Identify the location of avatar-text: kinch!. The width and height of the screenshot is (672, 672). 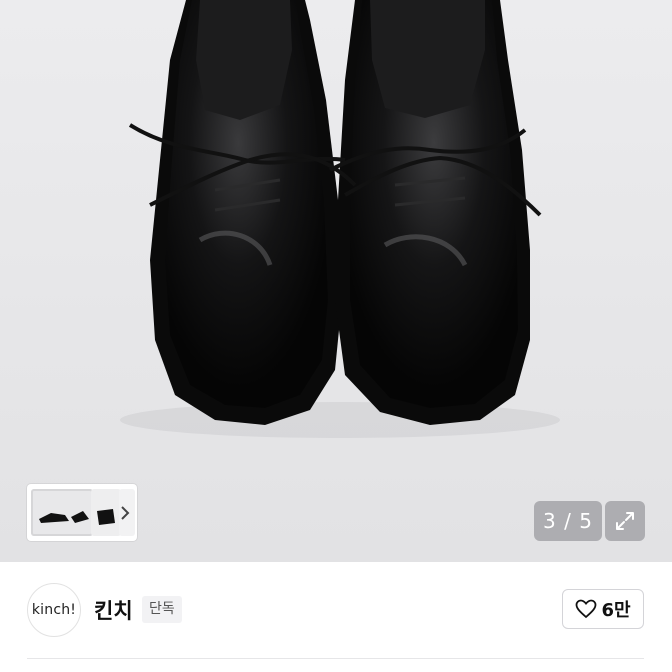
(54, 610).